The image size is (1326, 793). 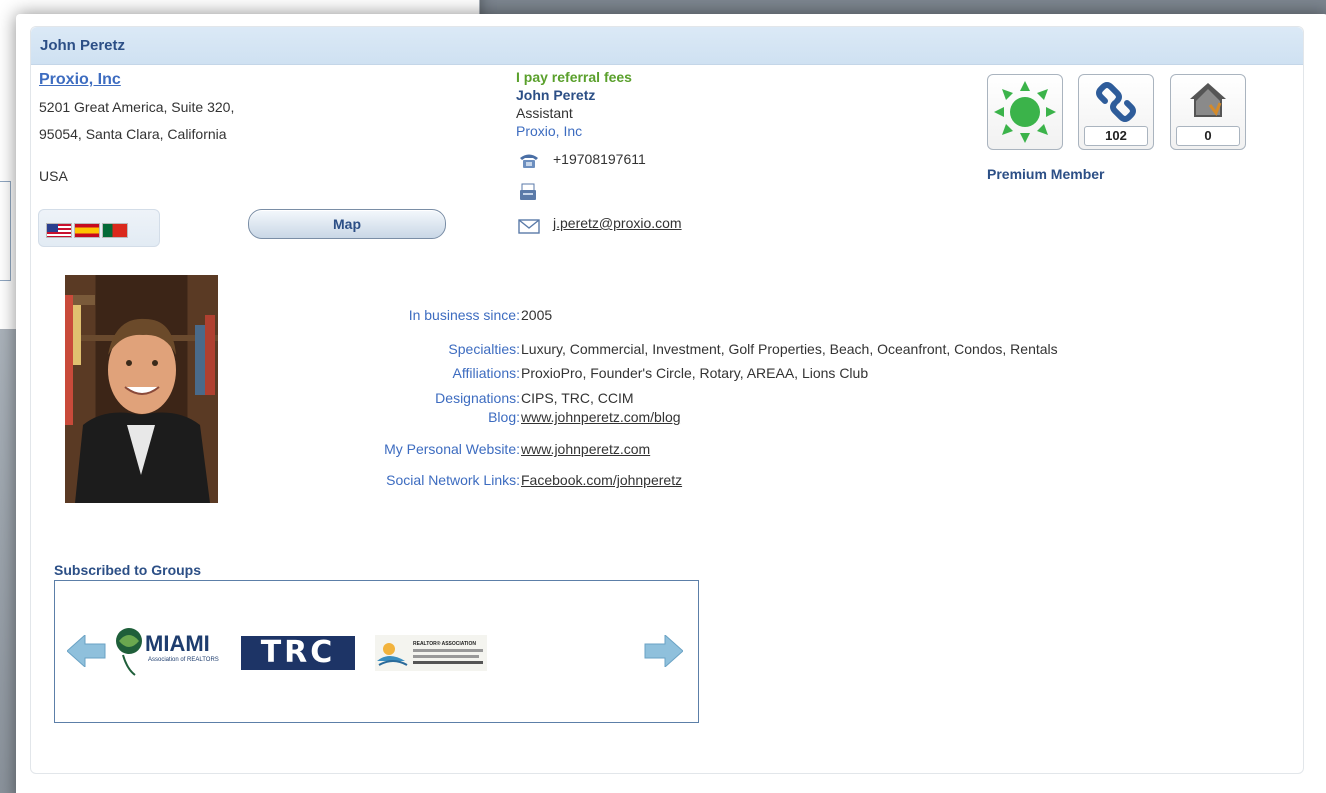 What do you see at coordinates (5, 231) in the screenshot?
I see `background-panel` at bounding box center [5, 231].